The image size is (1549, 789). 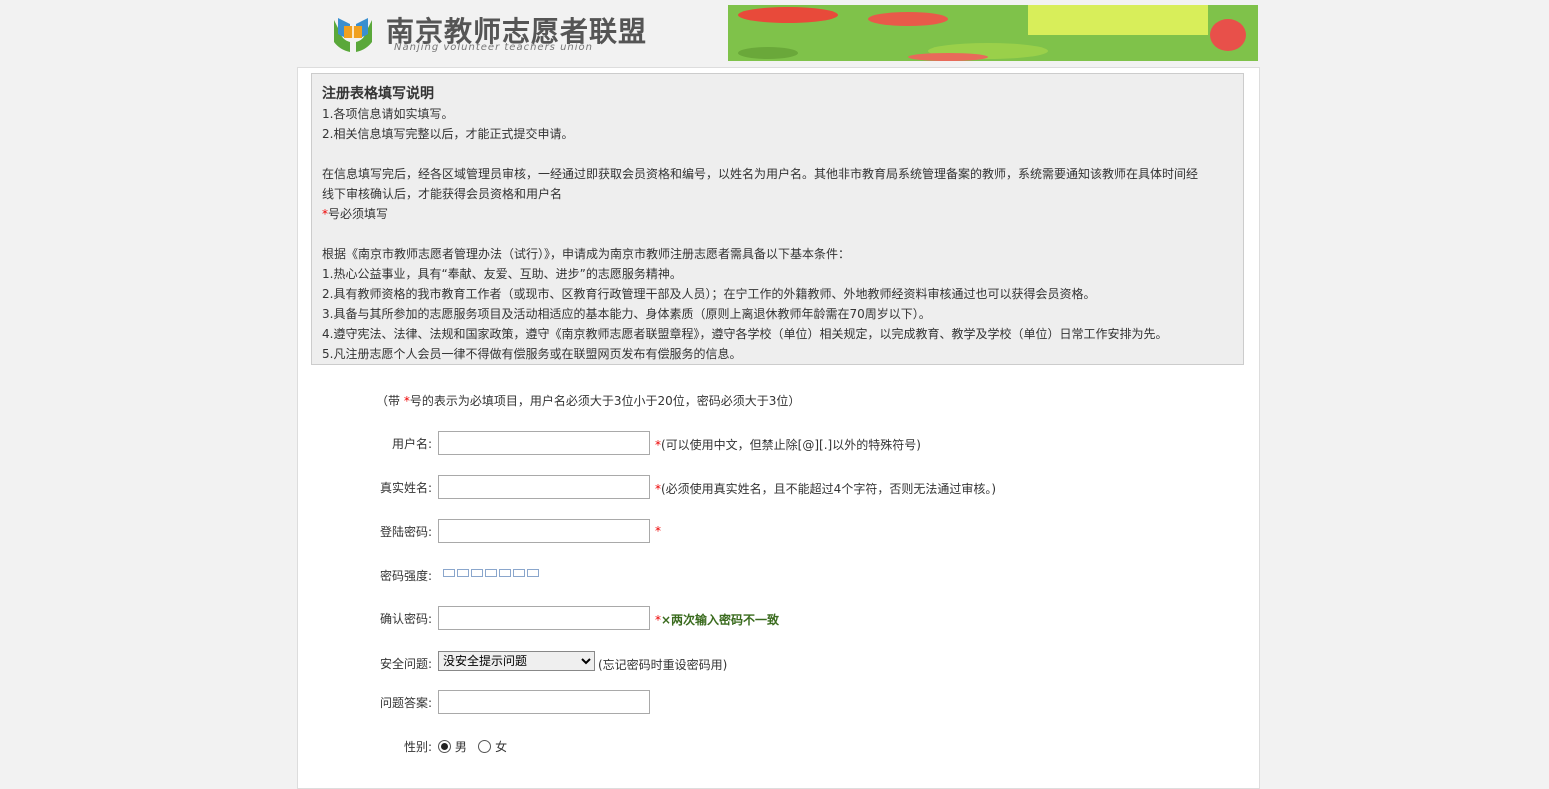 I want to click on password-label: 登陆密码:, so click(x=405, y=532).